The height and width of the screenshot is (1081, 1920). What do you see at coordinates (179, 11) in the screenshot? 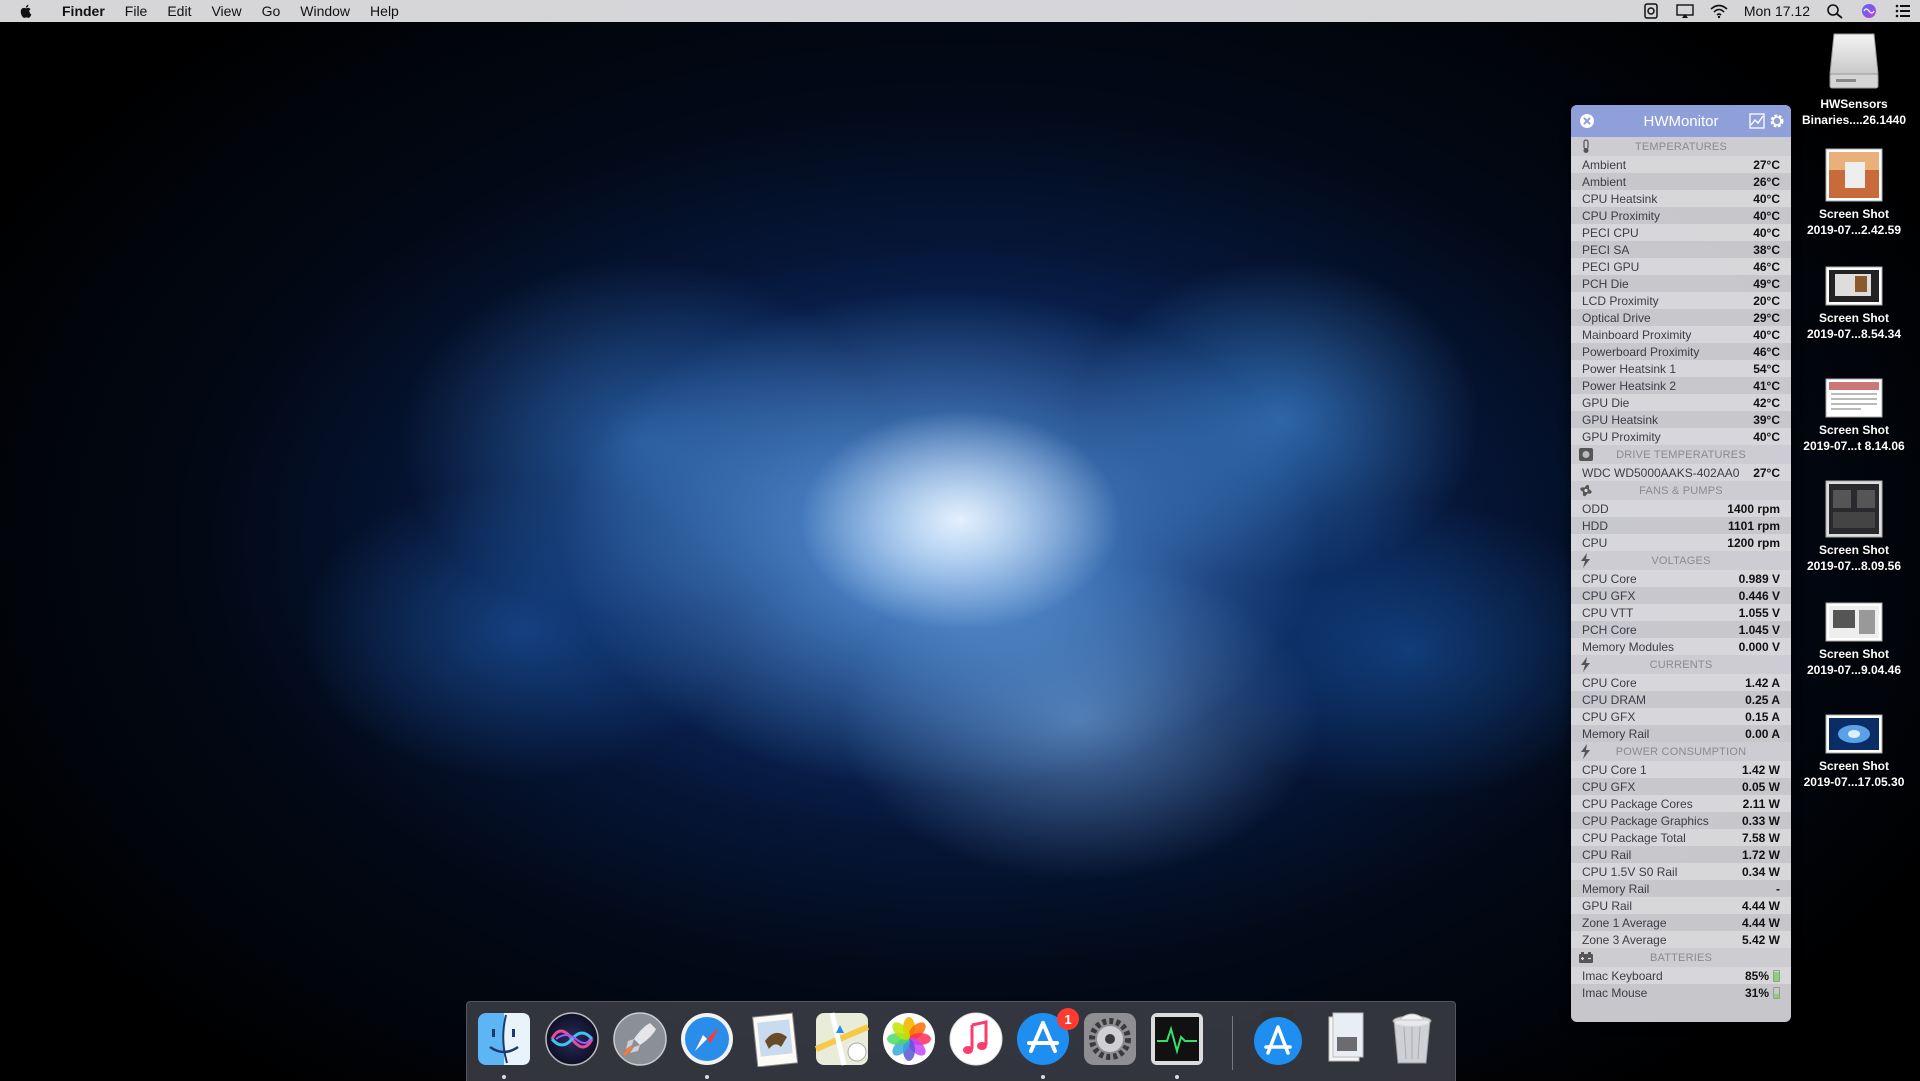
I see `menu-edit: Edit` at bounding box center [179, 11].